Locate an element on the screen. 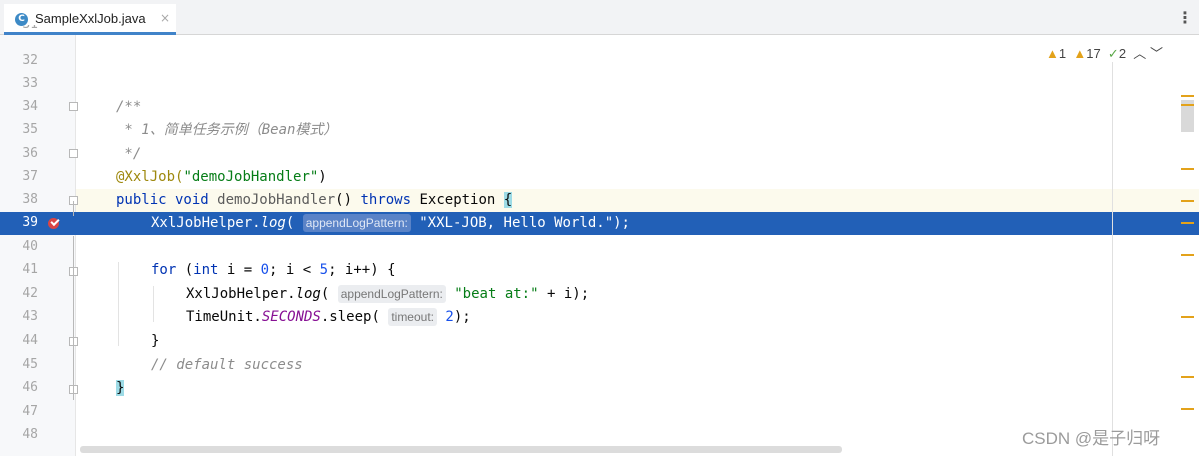 This screenshot has width=1199, height=456. previous-highlight-icon: ︿ is located at coordinates (1140, 53).